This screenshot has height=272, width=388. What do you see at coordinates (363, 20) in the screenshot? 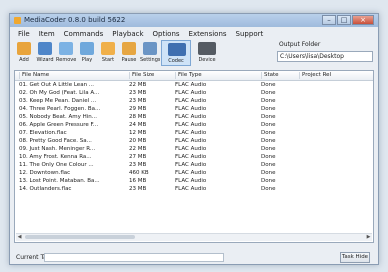
I see `close-button: ×` at bounding box center [363, 20].